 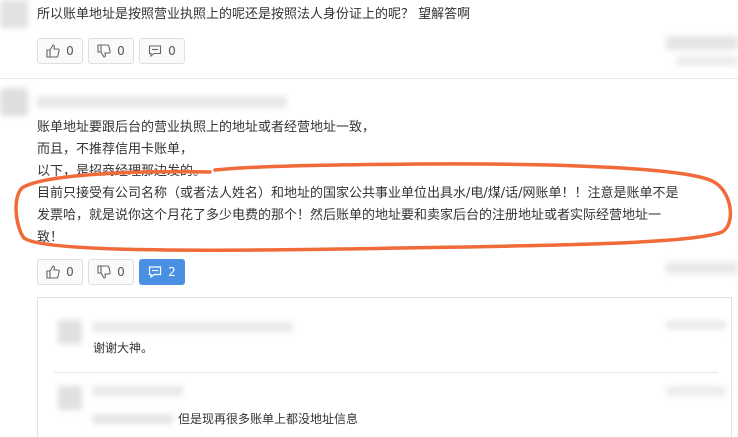 What do you see at coordinates (104, 272) in the screenshot?
I see `thumbs-down-icon` at bounding box center [104, 272].